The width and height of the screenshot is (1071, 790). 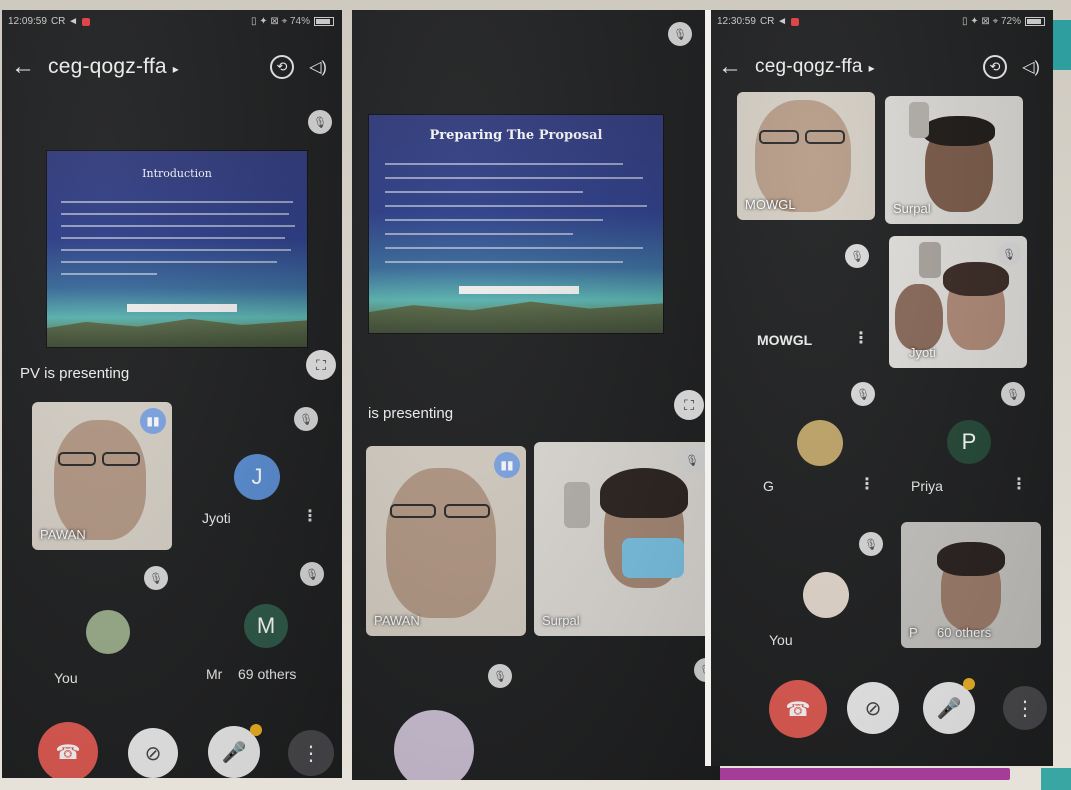 What do you see at coordinates (785, 340) in the screenshot?
I see `participant-name: MOWGL` at bounding box center [785, 340].